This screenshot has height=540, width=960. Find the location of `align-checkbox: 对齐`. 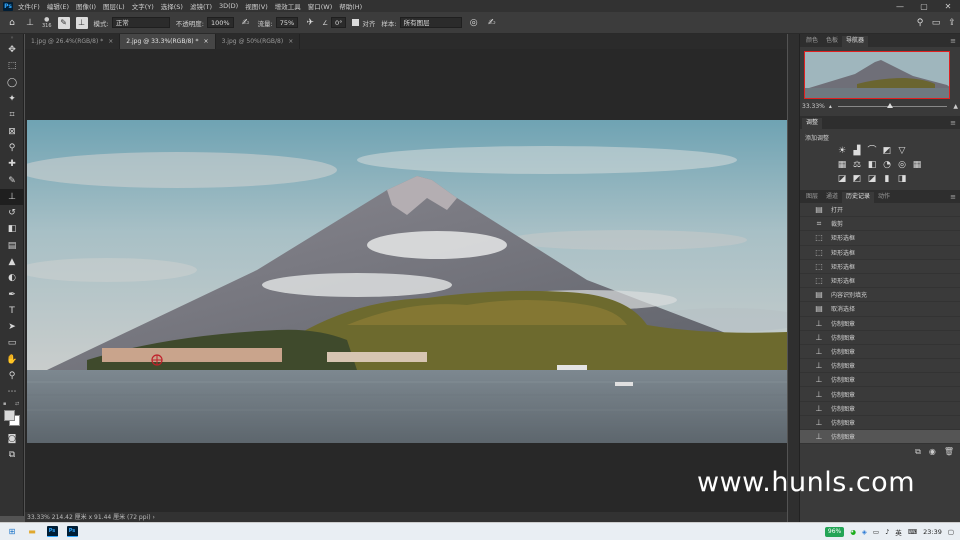

align-checkbox: 对齐 is located at coordinates (363, 23).